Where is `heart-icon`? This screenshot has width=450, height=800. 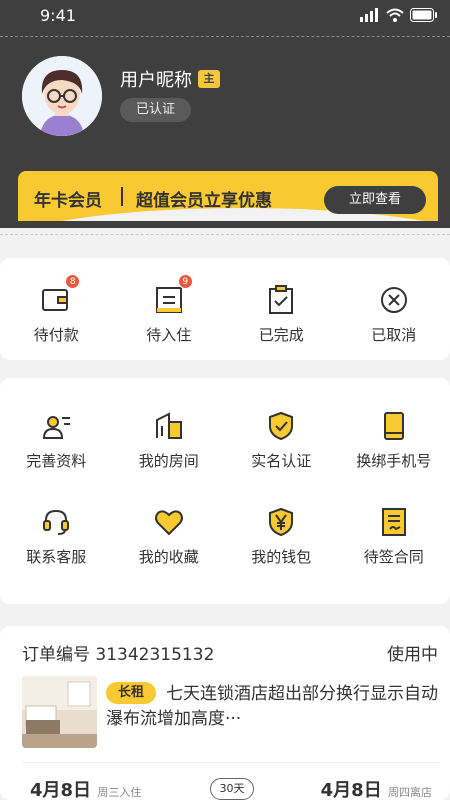
heart-icon is located at coordinates (169, 522).